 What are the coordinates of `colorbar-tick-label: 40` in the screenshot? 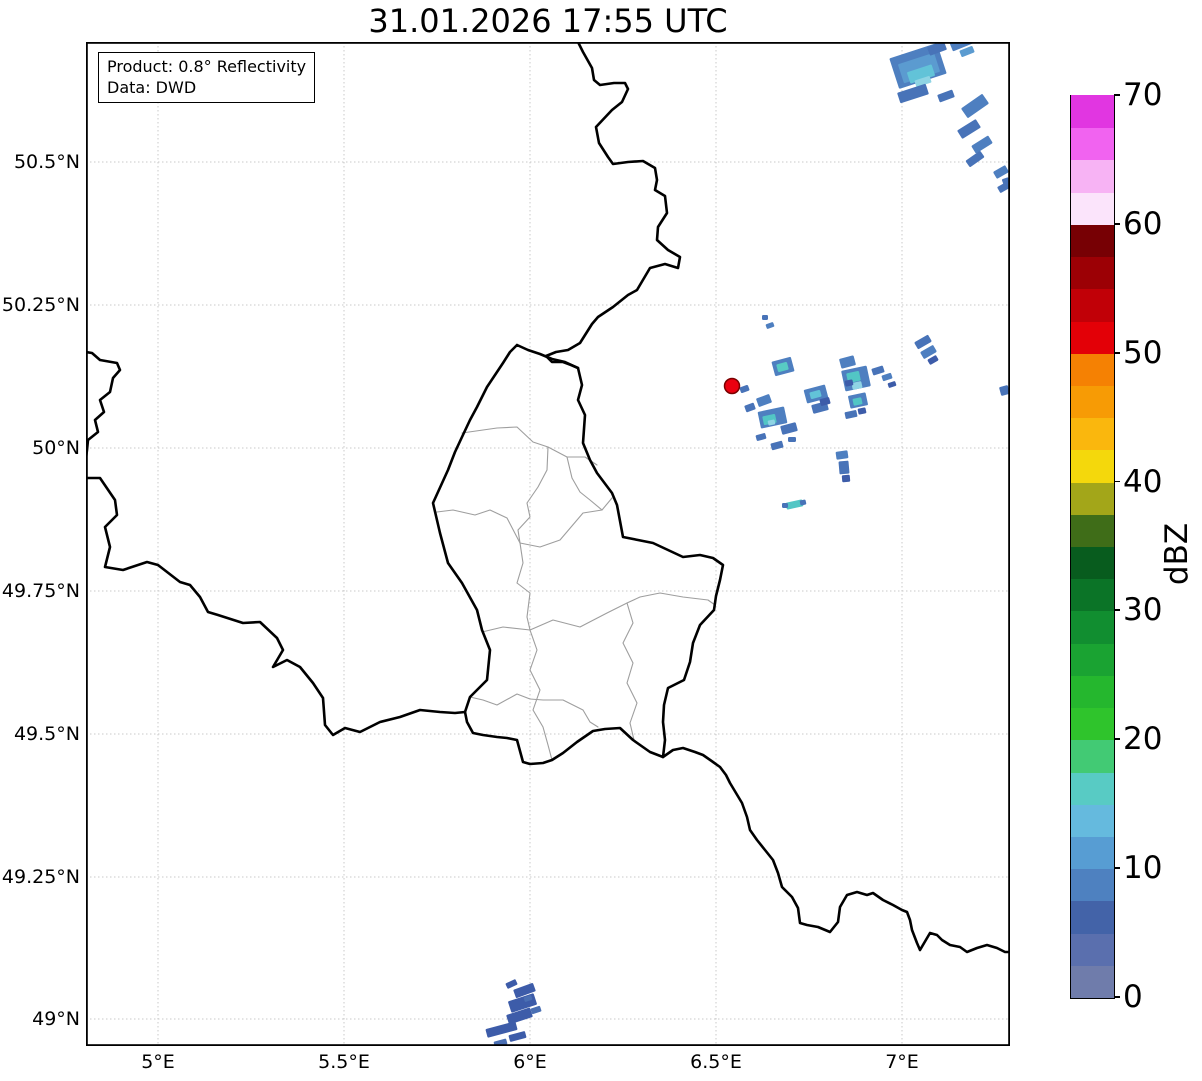 It's located at (1143, 481).